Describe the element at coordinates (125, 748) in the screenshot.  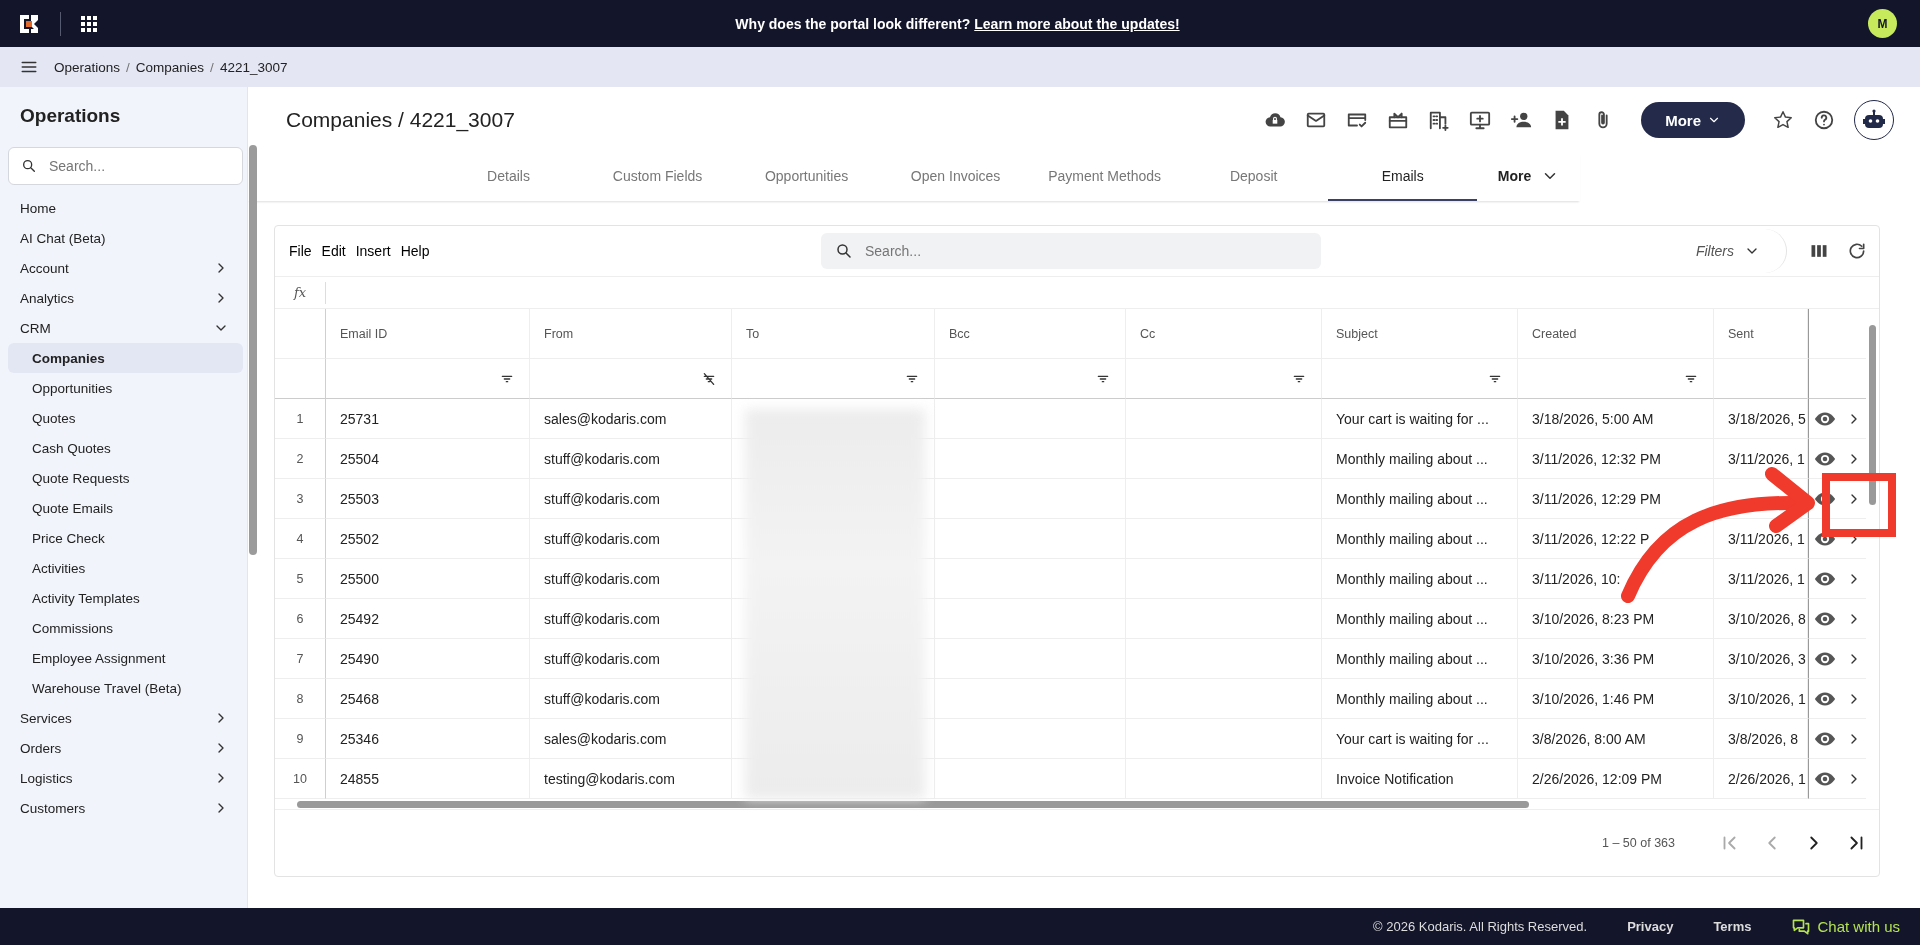
I see `nav-item: Orders` at that location.